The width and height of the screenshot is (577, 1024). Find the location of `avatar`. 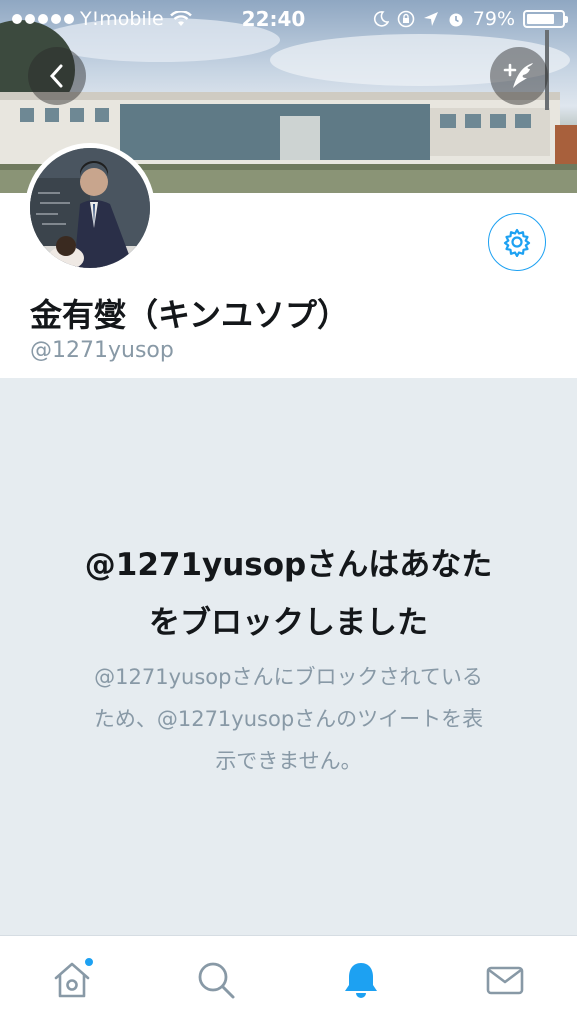

avatar is located at coordinates (90, 208).